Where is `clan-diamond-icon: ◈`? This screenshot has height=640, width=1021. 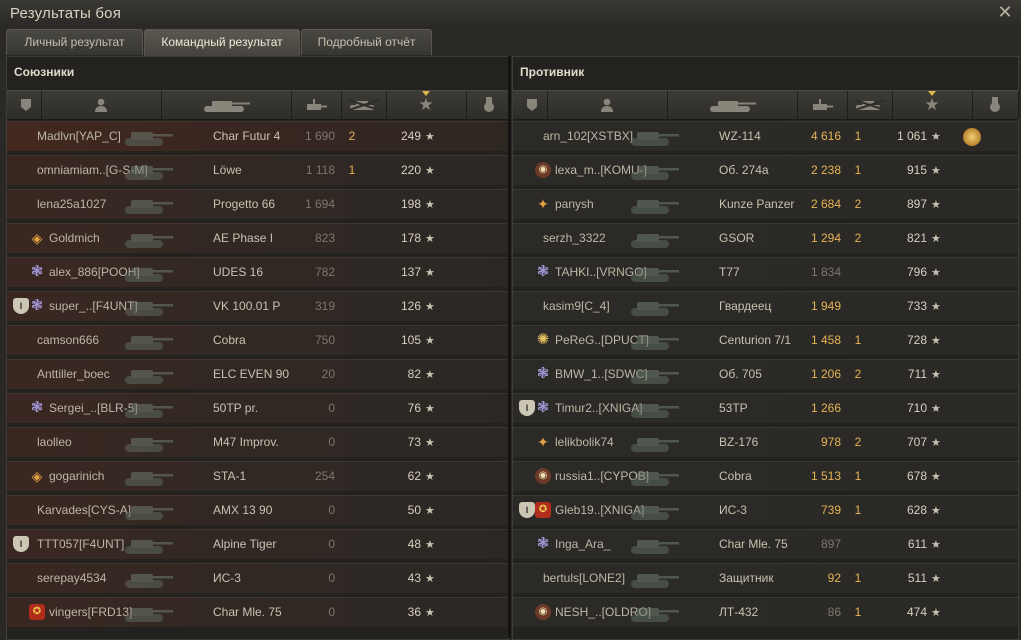 clan-diamond-icon: ◈ is located at coordinates (37, 476).